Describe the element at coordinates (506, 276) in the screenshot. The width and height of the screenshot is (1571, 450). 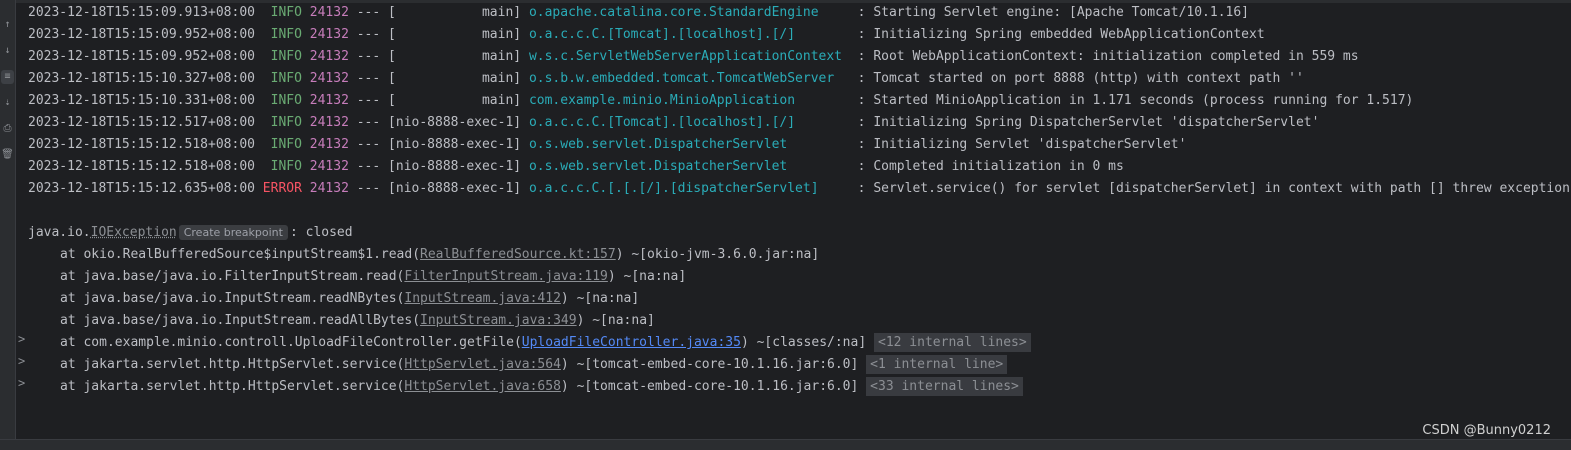
I see `source-link: FilterInputStream.java:119` at that location.